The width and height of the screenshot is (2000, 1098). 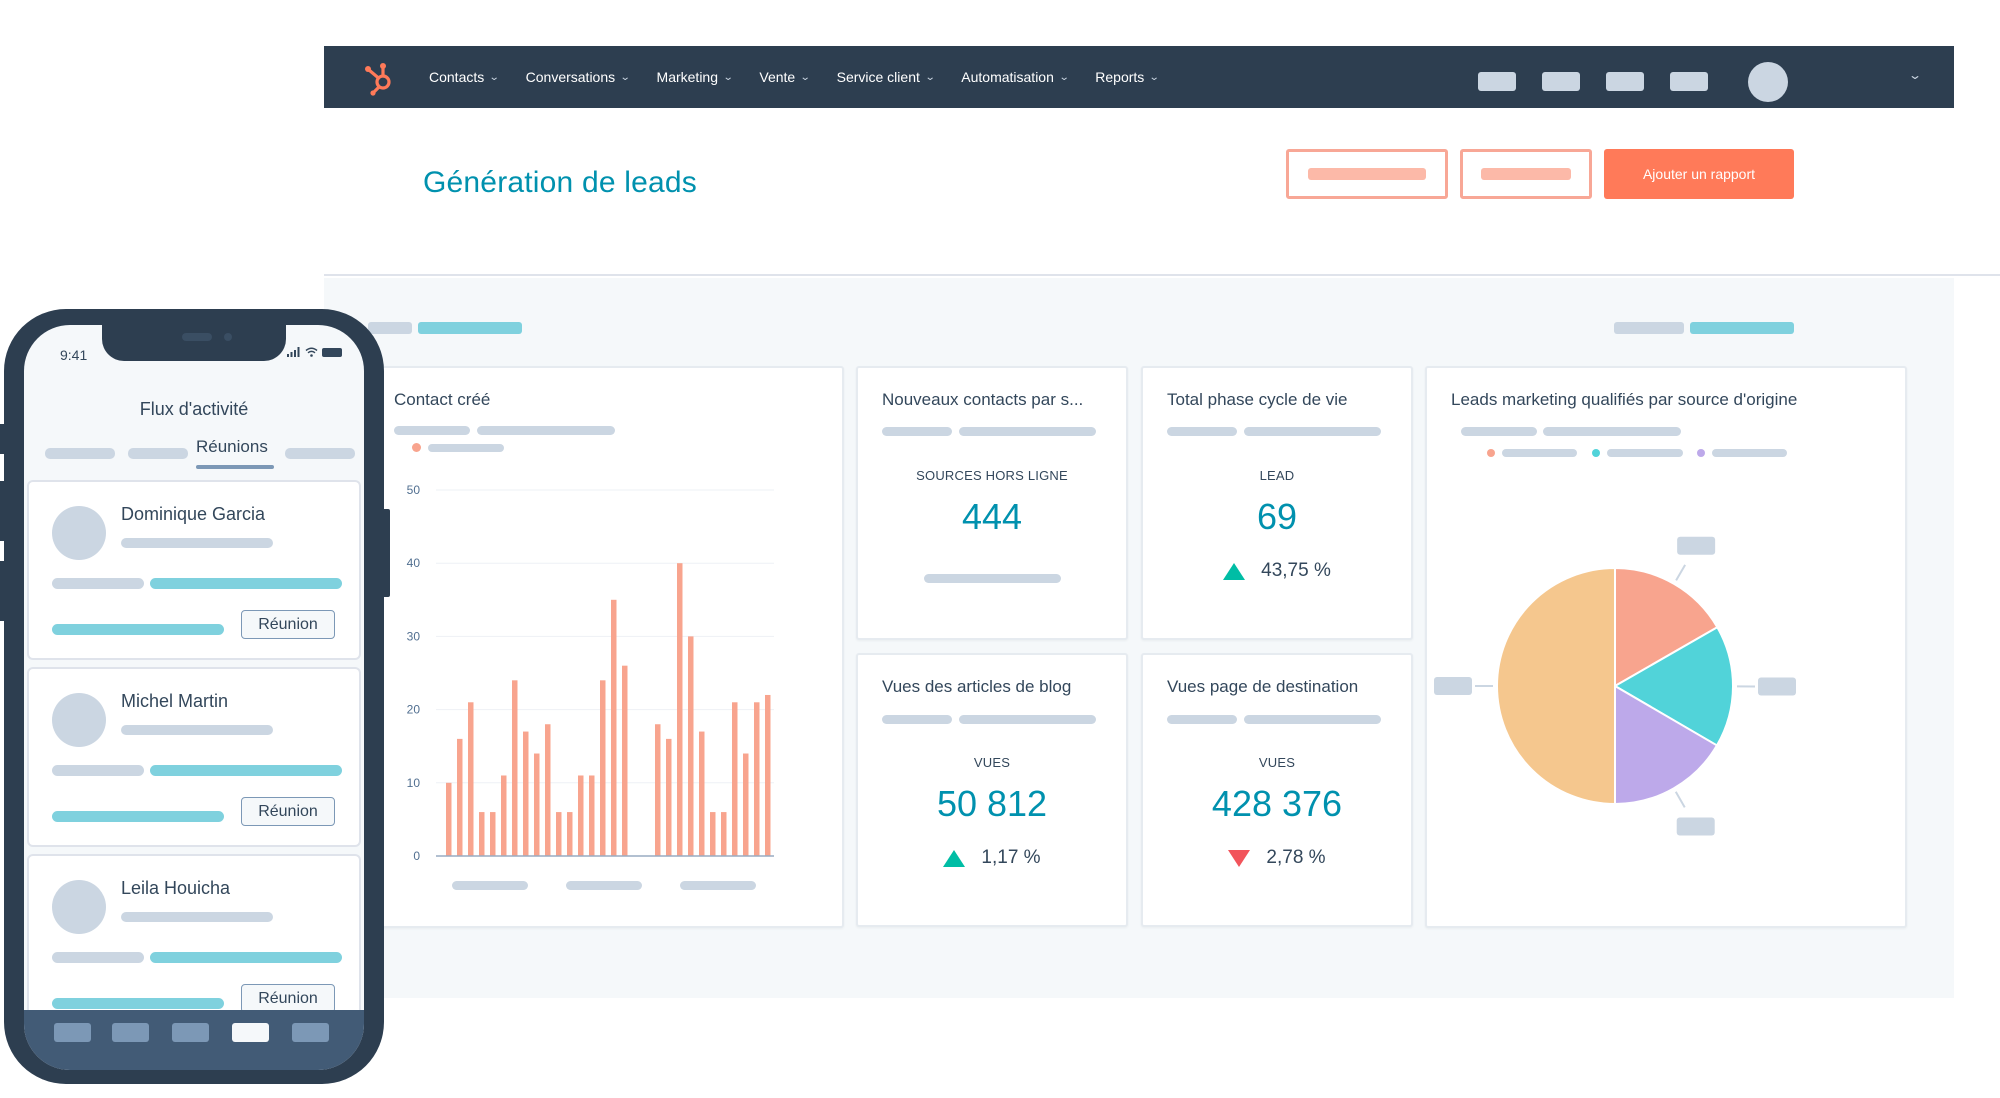 What do you see at coordinates (992, 578) in the screenshot?
I see `kpi-change-placeholder` at bounding box center [992, 578].